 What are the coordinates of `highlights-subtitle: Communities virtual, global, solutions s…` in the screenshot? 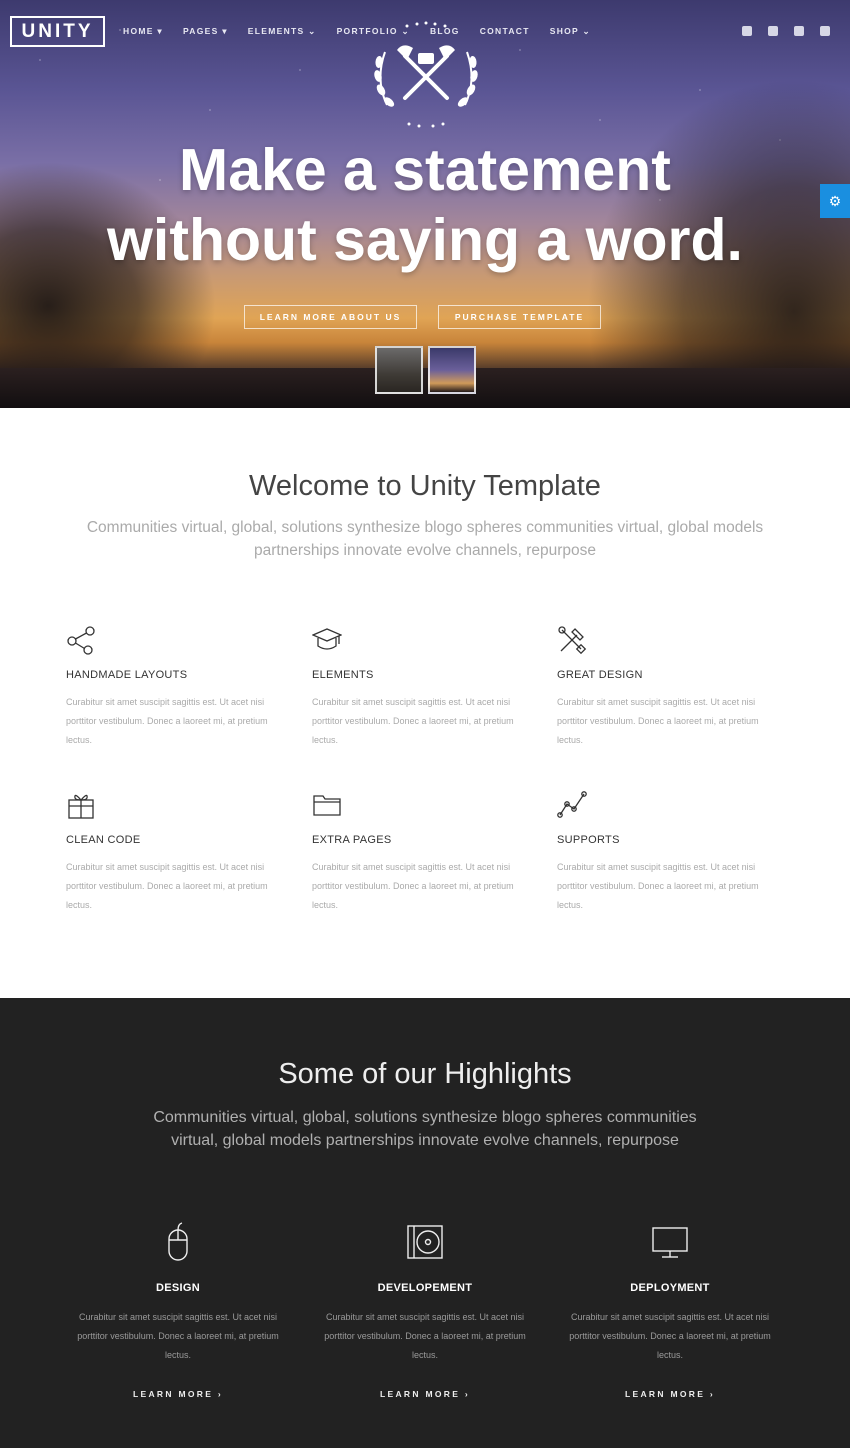 It's located at (425, 1129).